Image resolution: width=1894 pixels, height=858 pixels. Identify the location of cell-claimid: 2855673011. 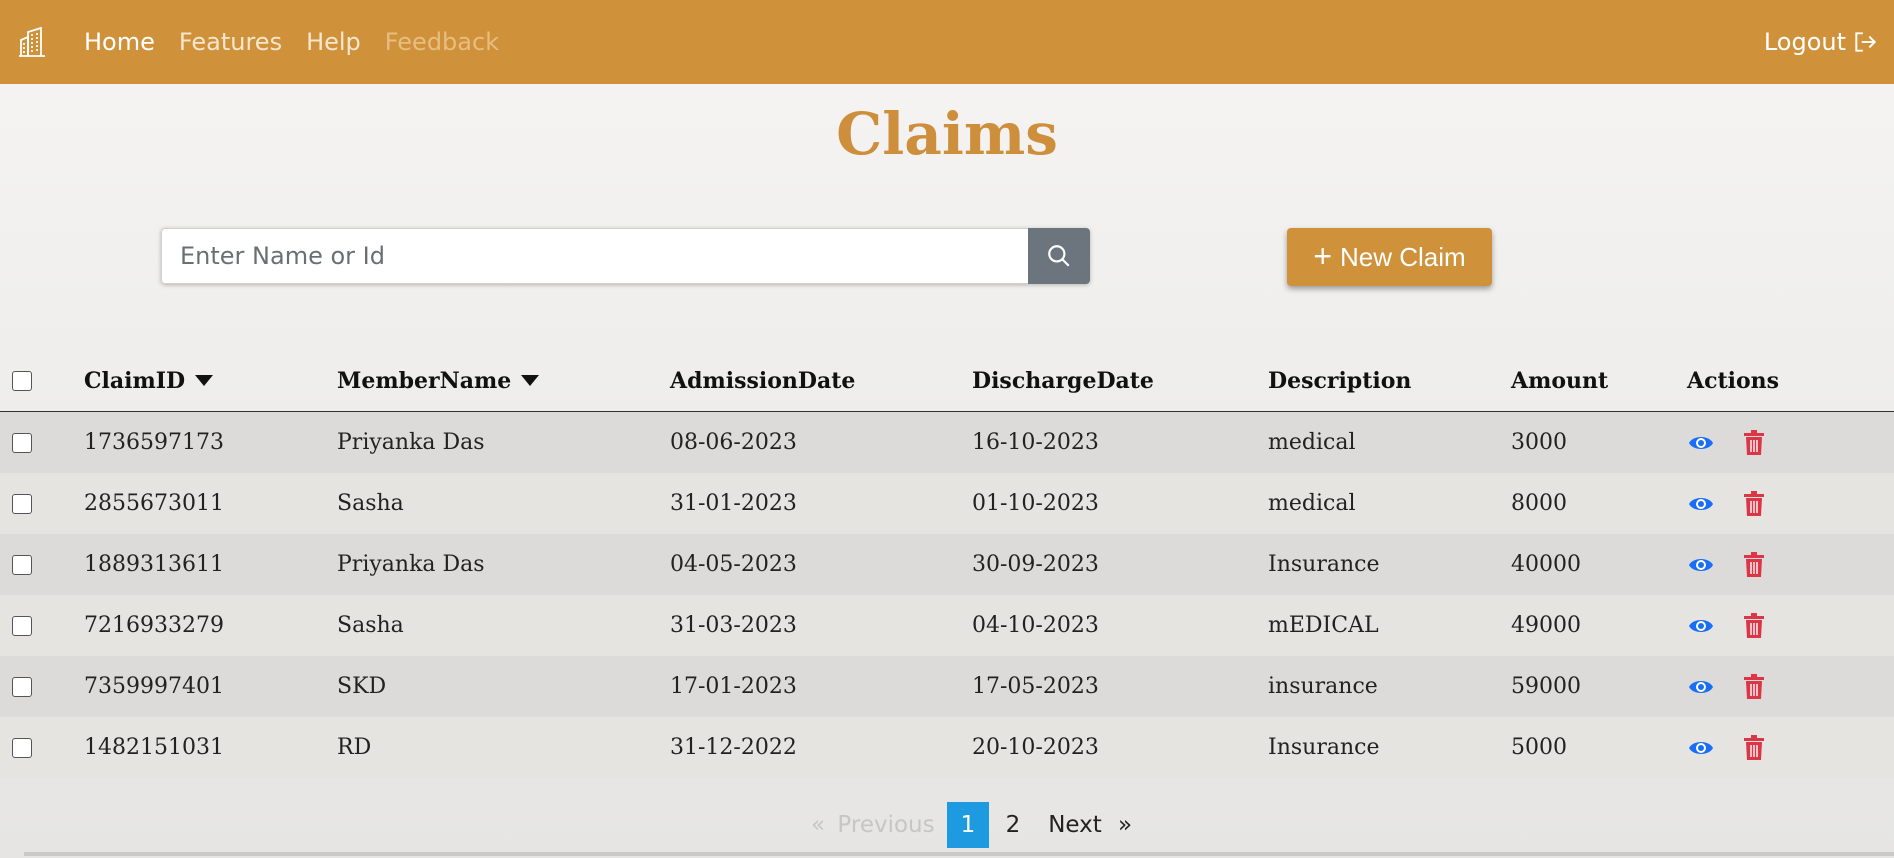
(154, 503).